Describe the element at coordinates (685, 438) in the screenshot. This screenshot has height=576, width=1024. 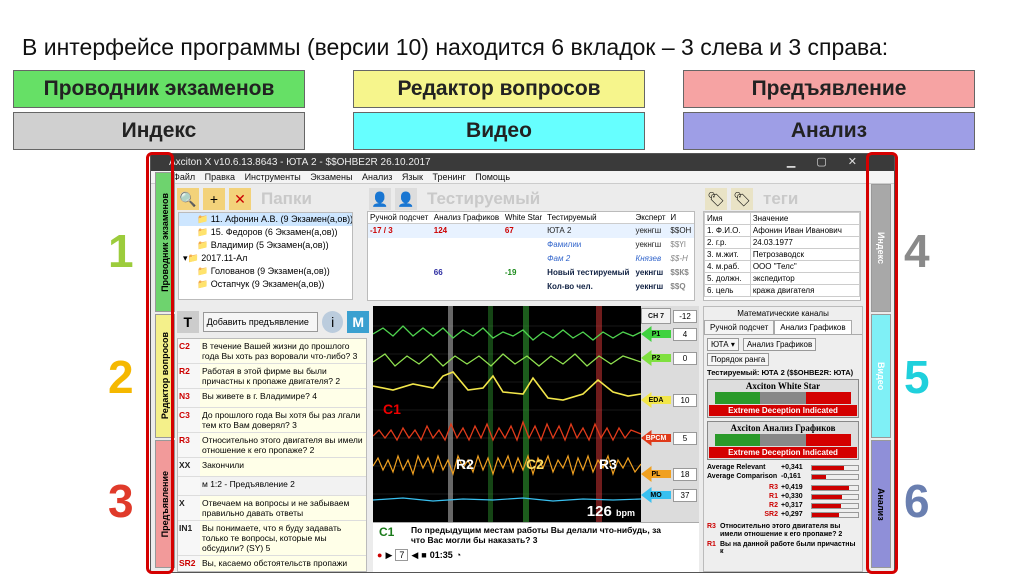
I see `channel-value: 5` at that location.